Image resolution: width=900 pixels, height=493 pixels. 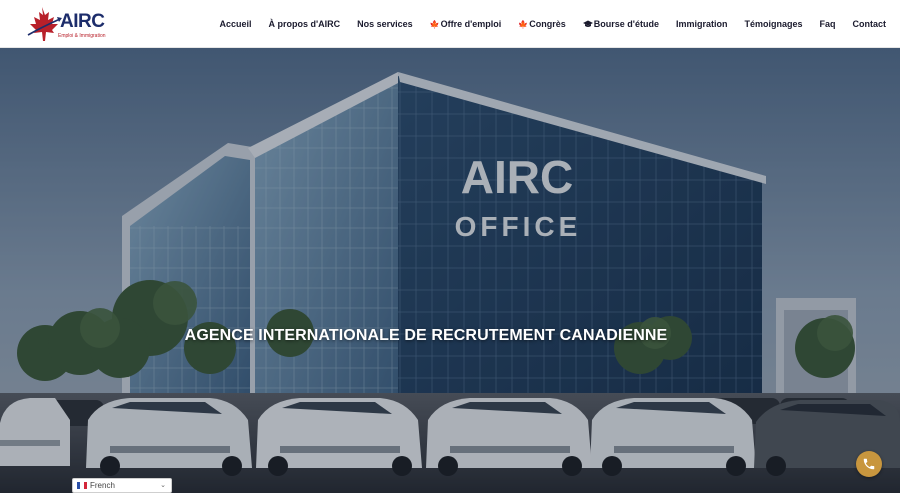 I want to click on nav-item-nos-services: Nos services, so click(x=385, y=24).